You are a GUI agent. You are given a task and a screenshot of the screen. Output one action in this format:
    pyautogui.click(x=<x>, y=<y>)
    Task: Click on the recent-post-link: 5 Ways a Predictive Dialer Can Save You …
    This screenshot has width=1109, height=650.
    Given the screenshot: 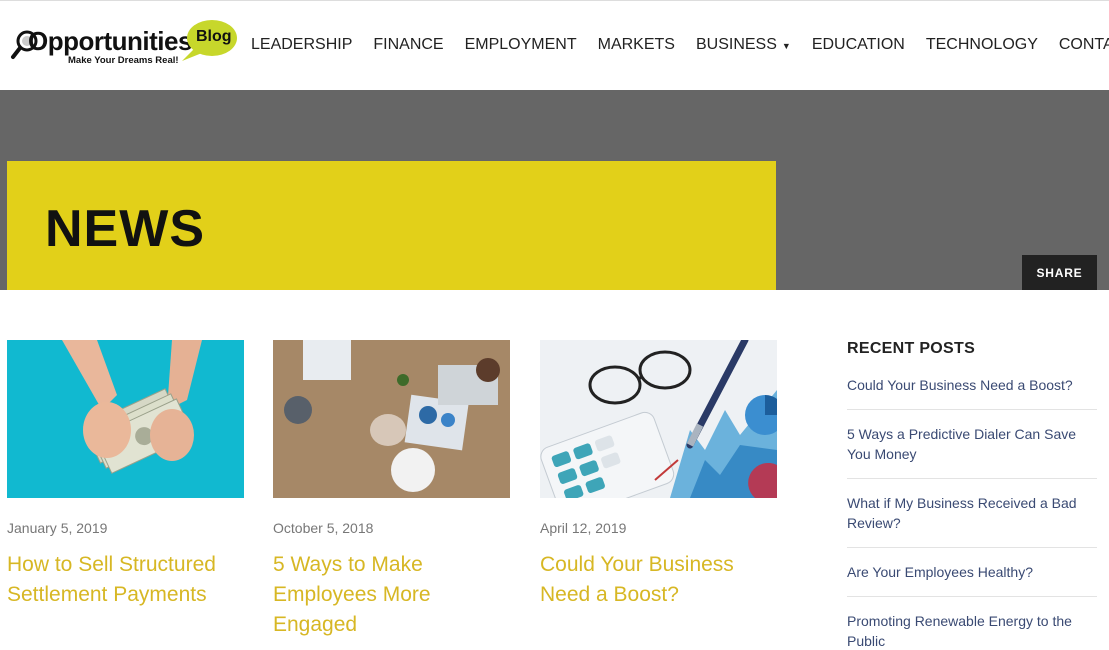 What is the action you would take?
    pyautogui.click(x=972, y=451)
    